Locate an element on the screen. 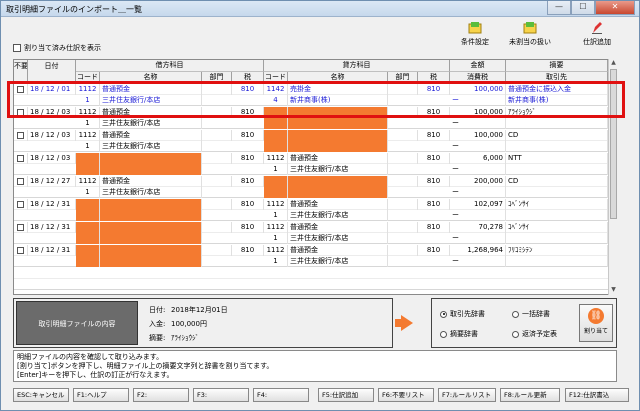 The width and height of the screenshot is (640, 411). radio-summary-dict: 摘要辞書 is located at coordinates (459, 334).